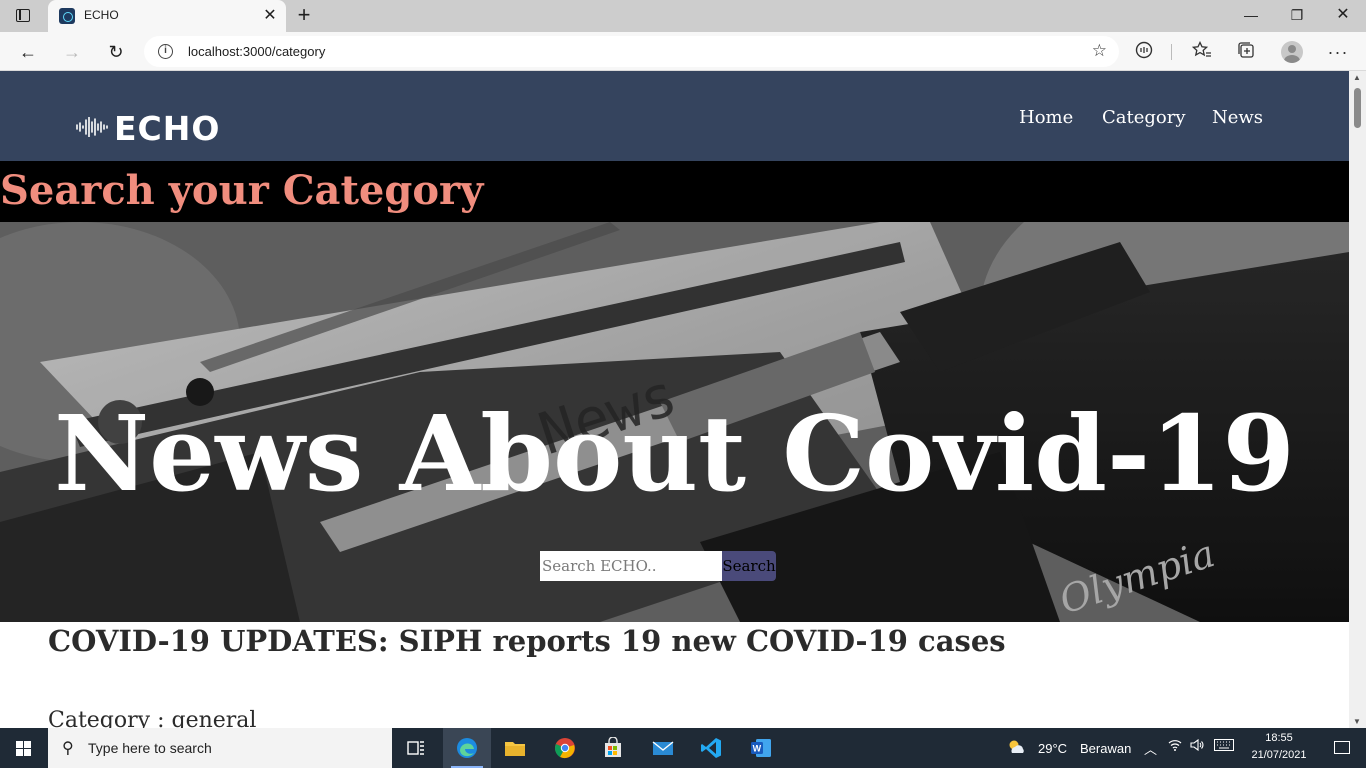 The image size is (1366, 768). What do you see at coordinates (1279, 748) in the screenshot?
I see `taskbar-clock: 18:55 21/07/2021` at bounding box center [1279, 748].